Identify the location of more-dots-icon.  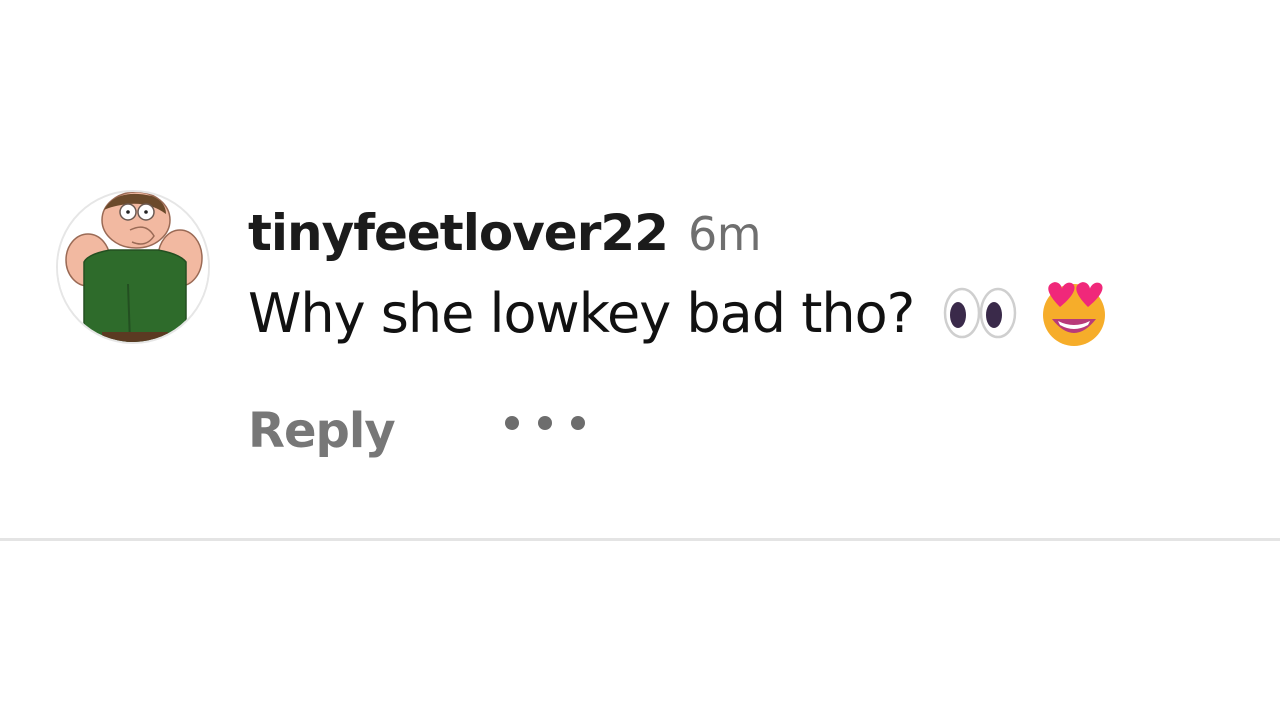
(544, 423).